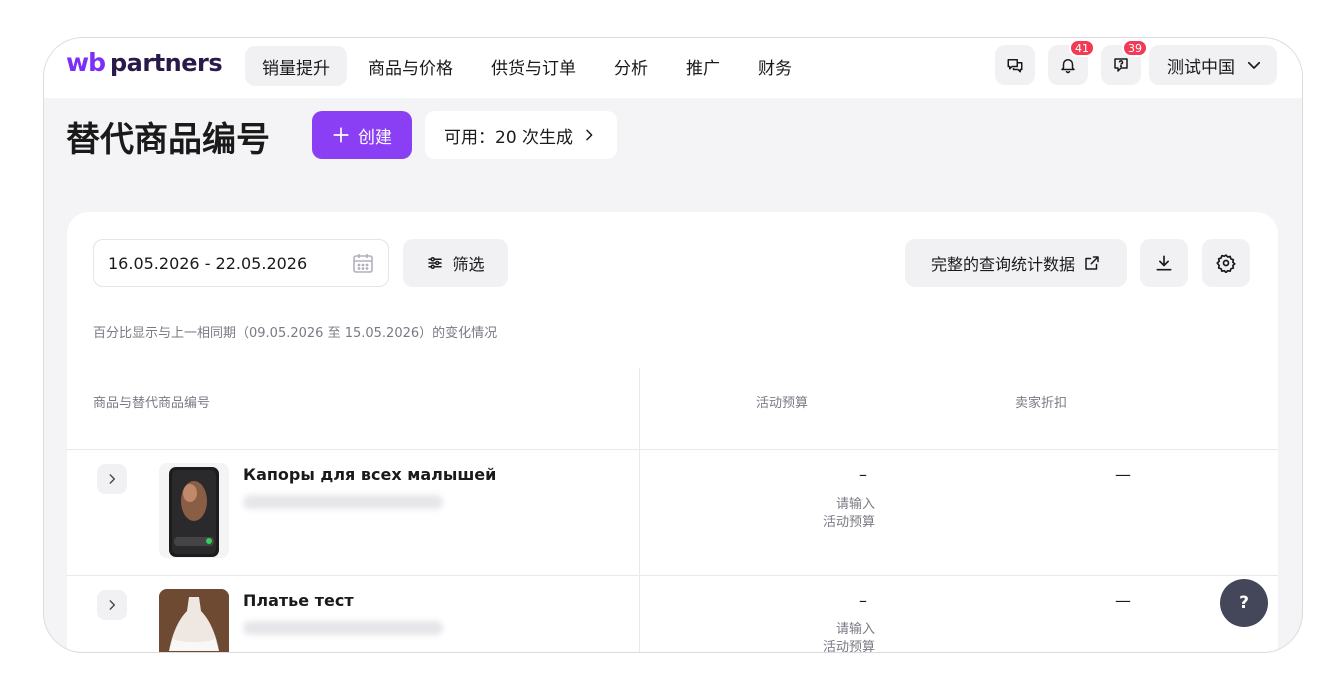 The width and height of the screenshot is (1344, 690). I want to click on column-header-discount: 卖家折扣, so click(1041, 403).